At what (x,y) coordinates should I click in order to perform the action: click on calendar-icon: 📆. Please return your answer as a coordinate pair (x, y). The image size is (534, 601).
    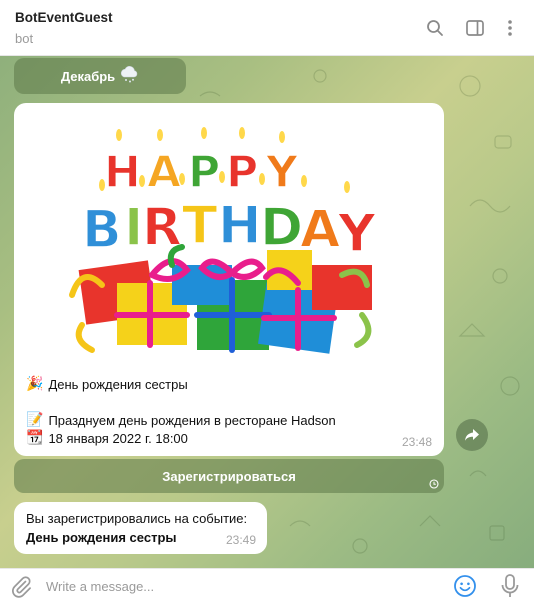
    Looking at the image, I should click on (35, 438).